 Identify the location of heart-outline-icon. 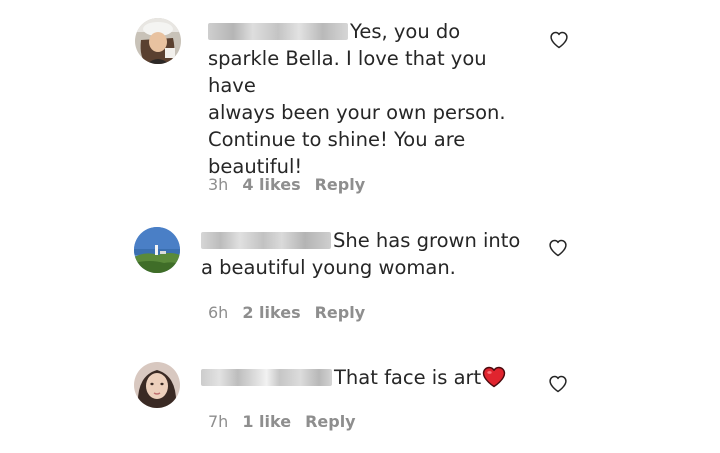
(558, 384).